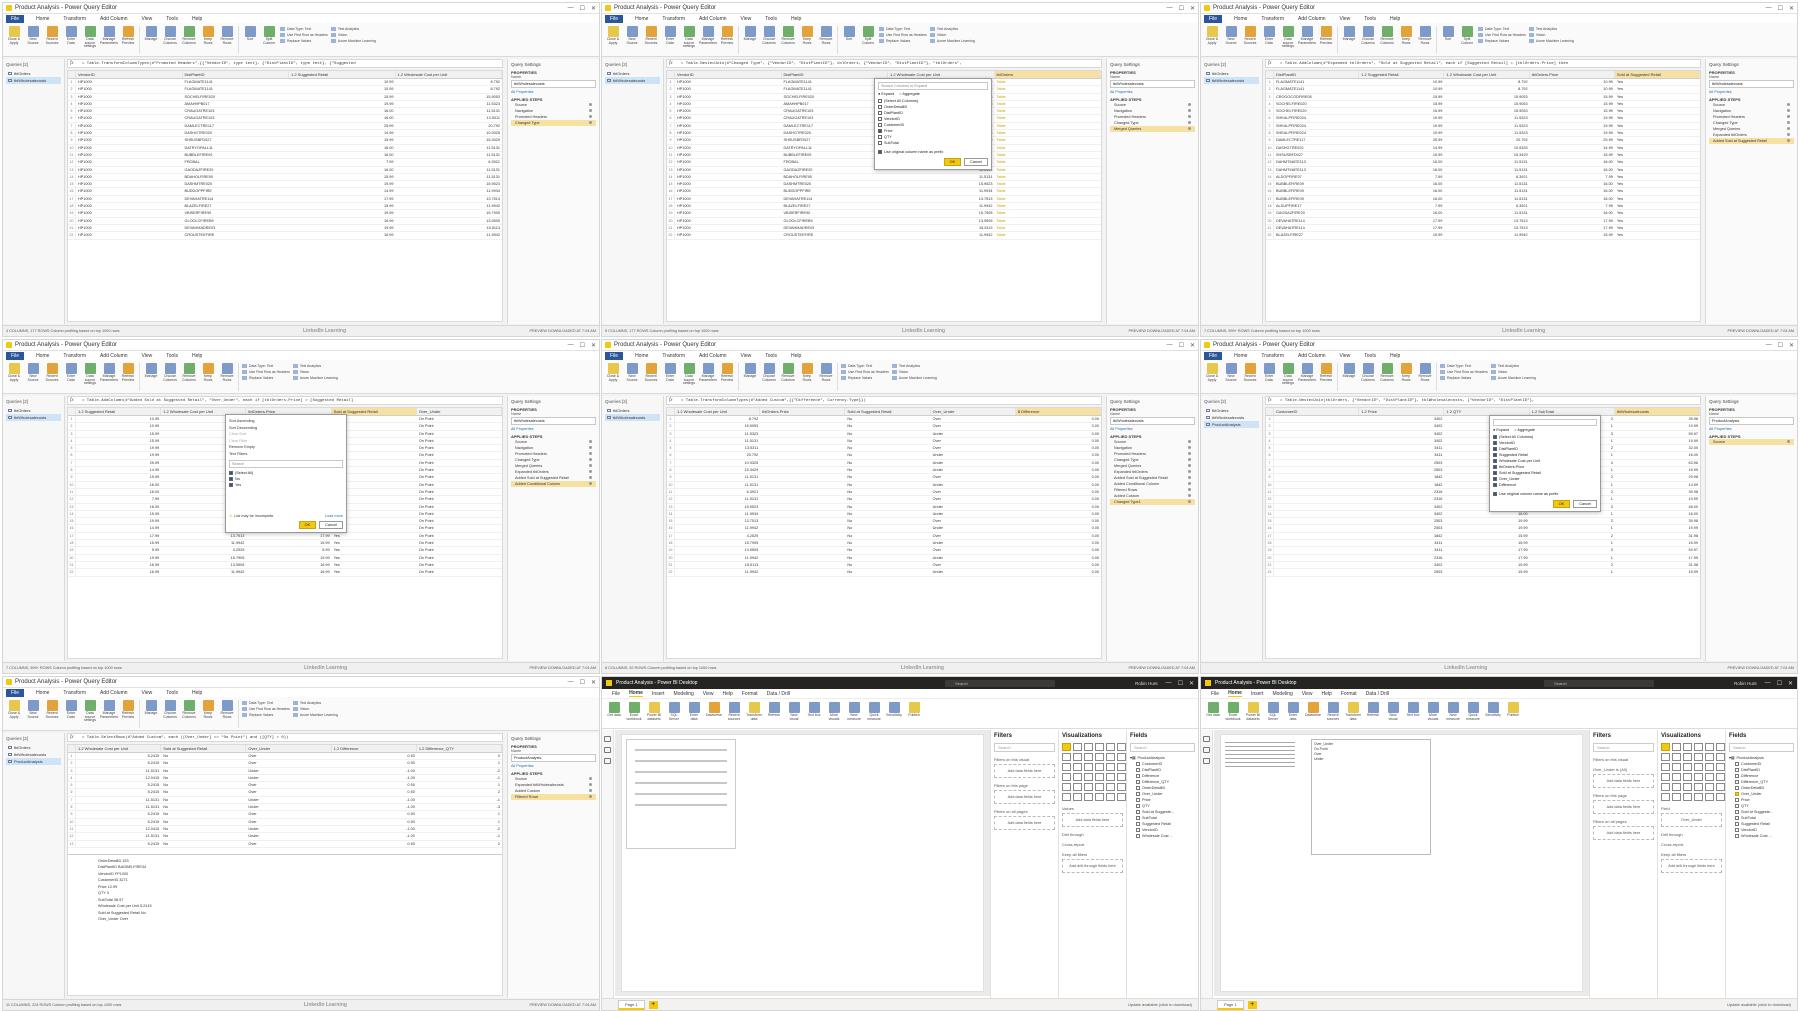 The image size is (1800, 1011). I want to click on table-visual, so click(1260, 755).